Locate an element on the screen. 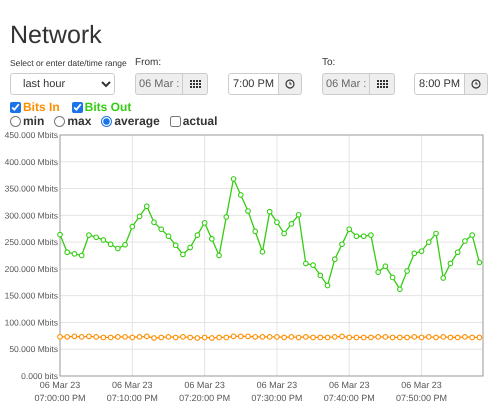 The height and width of the screenshot is (403, 500). x-tick-label: 06 Mar 23 07:30:00 PM is located at coordinates (276, 391).